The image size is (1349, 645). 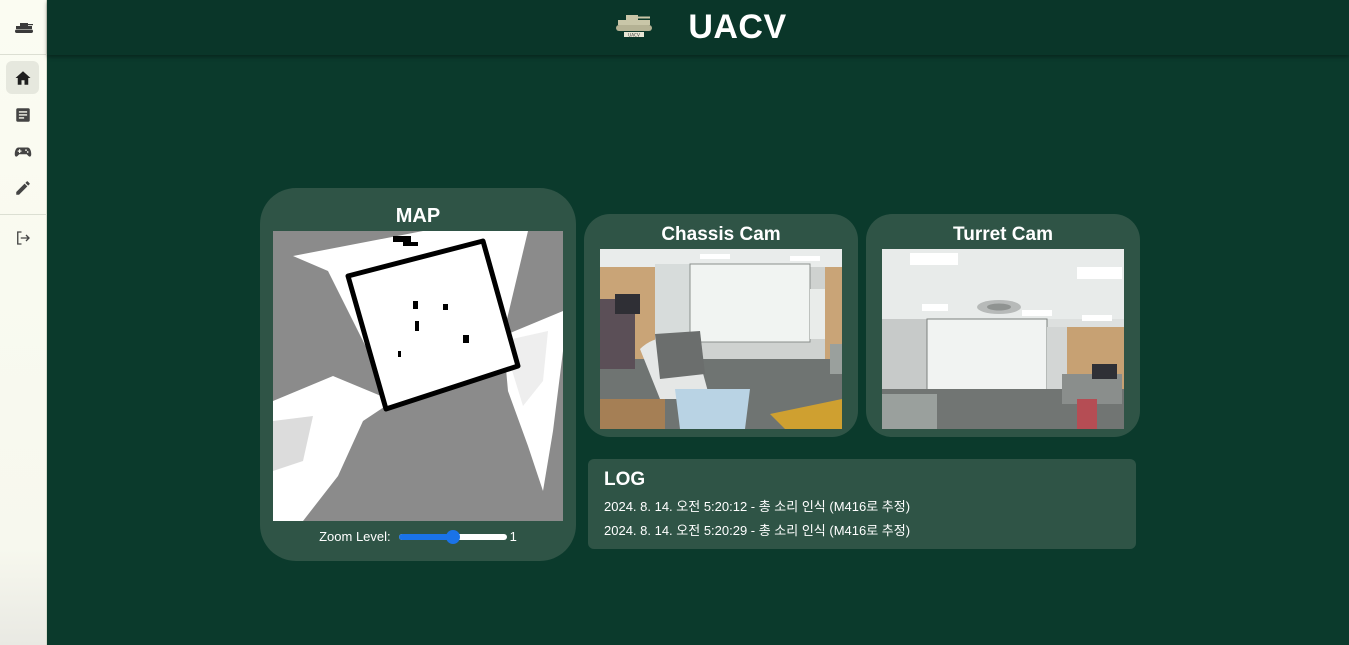 I want to click on zoom-slider-thumb, so click(x=452, y=536).